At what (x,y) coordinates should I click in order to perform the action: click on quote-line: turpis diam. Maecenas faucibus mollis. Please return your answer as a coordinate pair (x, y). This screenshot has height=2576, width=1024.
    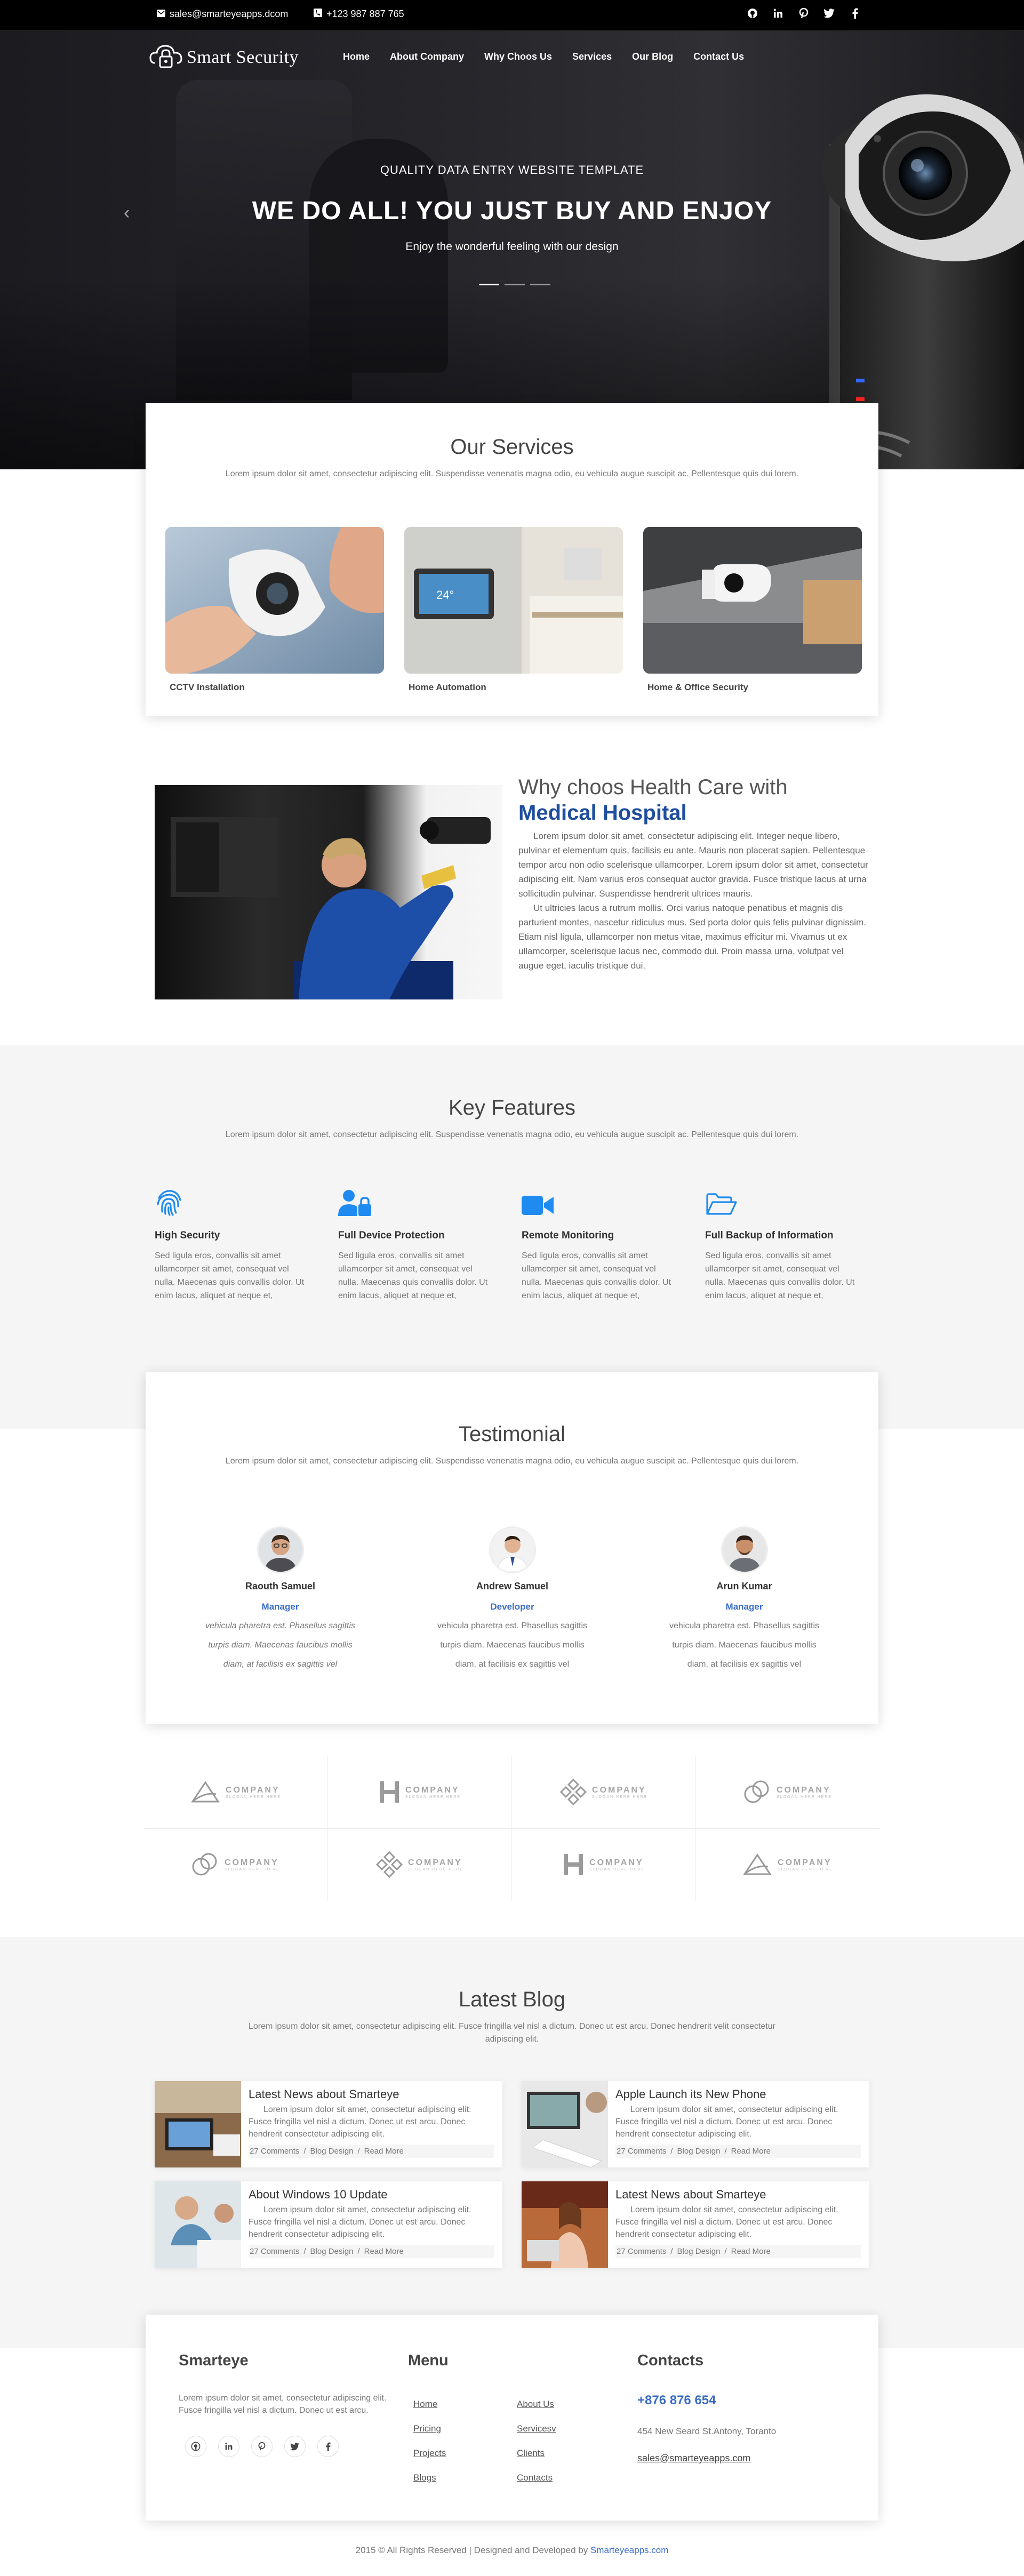
    Looking at the image, I should click on (744, 1645).